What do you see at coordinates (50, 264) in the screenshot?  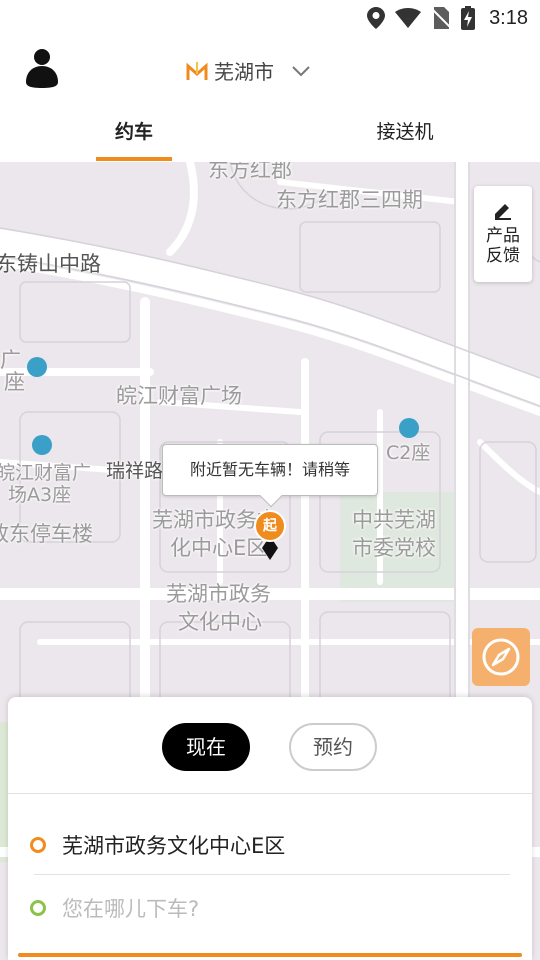 I see `map-label: 东铸山中路` at bounding box center [50, 264].